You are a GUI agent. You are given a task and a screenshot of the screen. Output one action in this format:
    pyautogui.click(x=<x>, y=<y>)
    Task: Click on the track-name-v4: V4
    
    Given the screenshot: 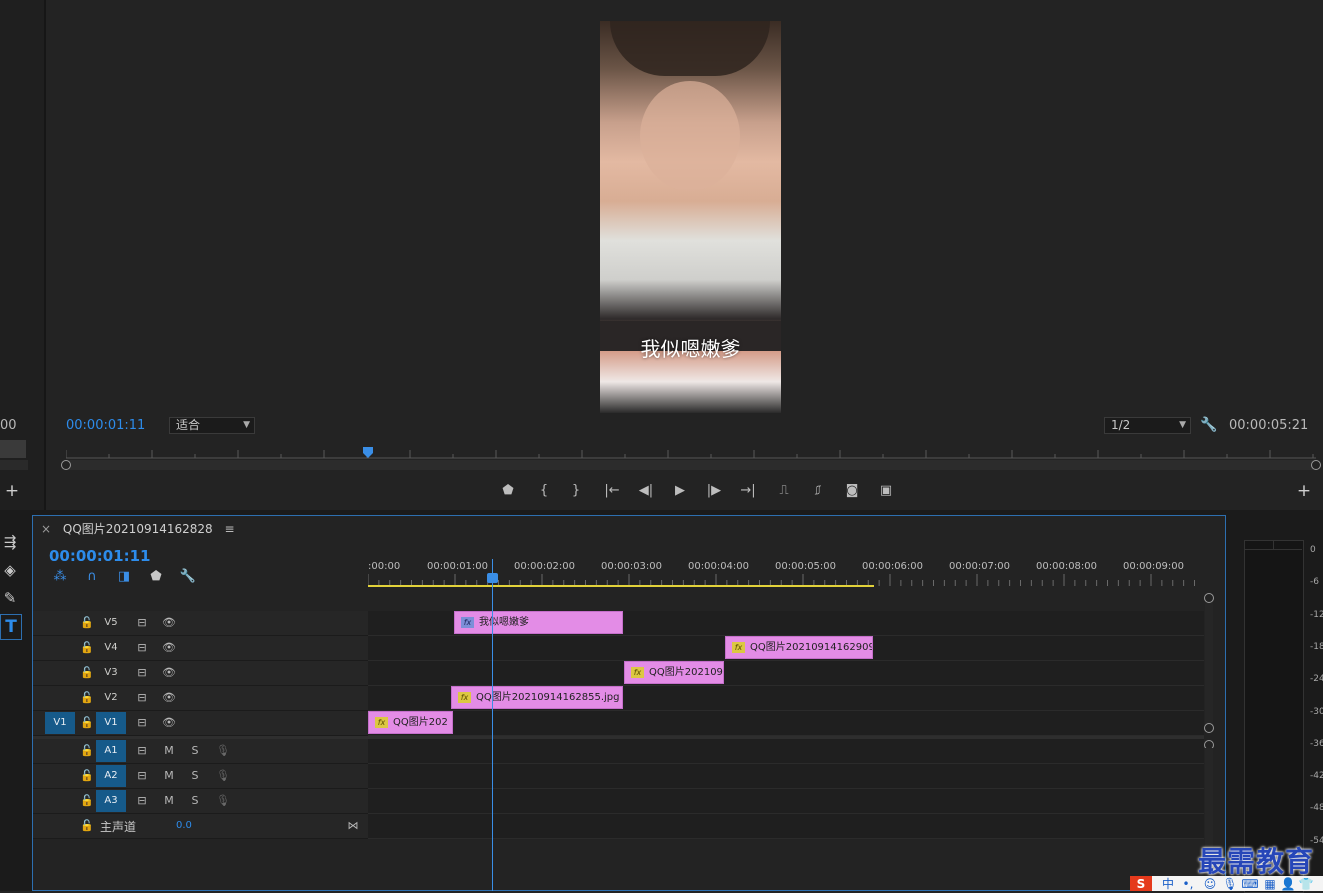 What is the action you would take?
    pyautogui.click(x=111, y=648)
    